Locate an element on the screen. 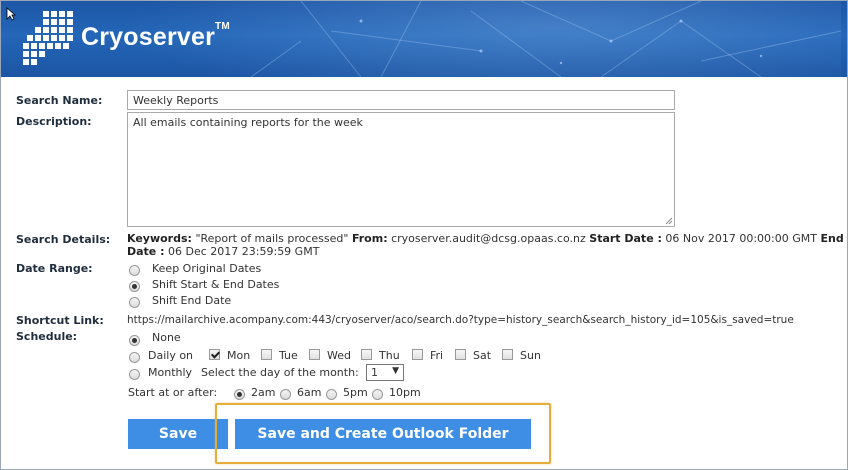 This screenshot has width=848, height=470. description-label: Description: is located at coordinates (54, 121).